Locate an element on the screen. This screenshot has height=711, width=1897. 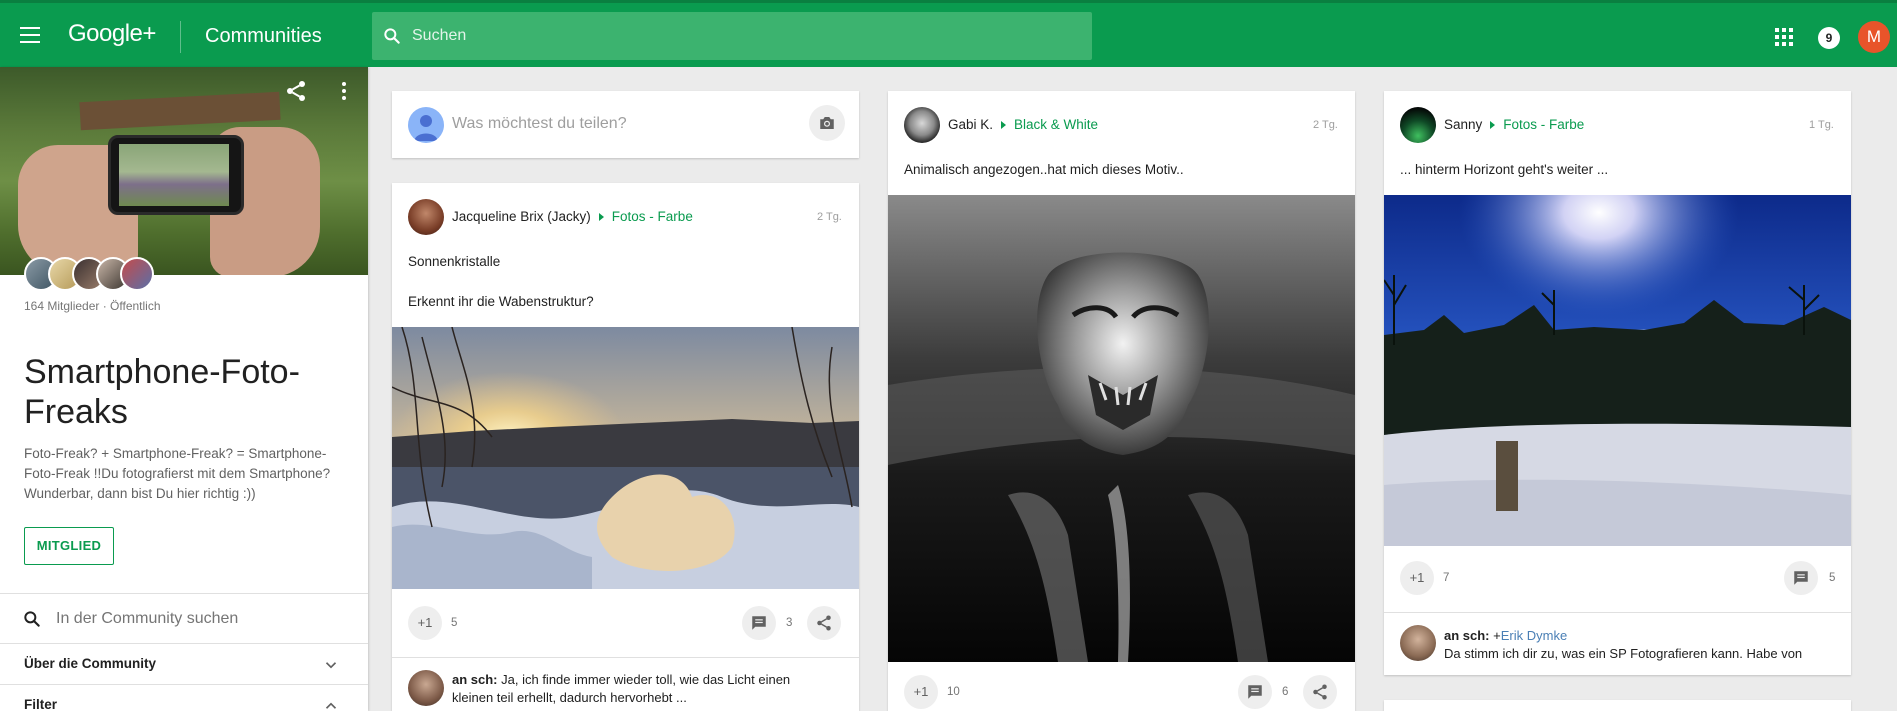
community-title: Smartphone-Foto-Freaks is located at coordinates (162, 392).